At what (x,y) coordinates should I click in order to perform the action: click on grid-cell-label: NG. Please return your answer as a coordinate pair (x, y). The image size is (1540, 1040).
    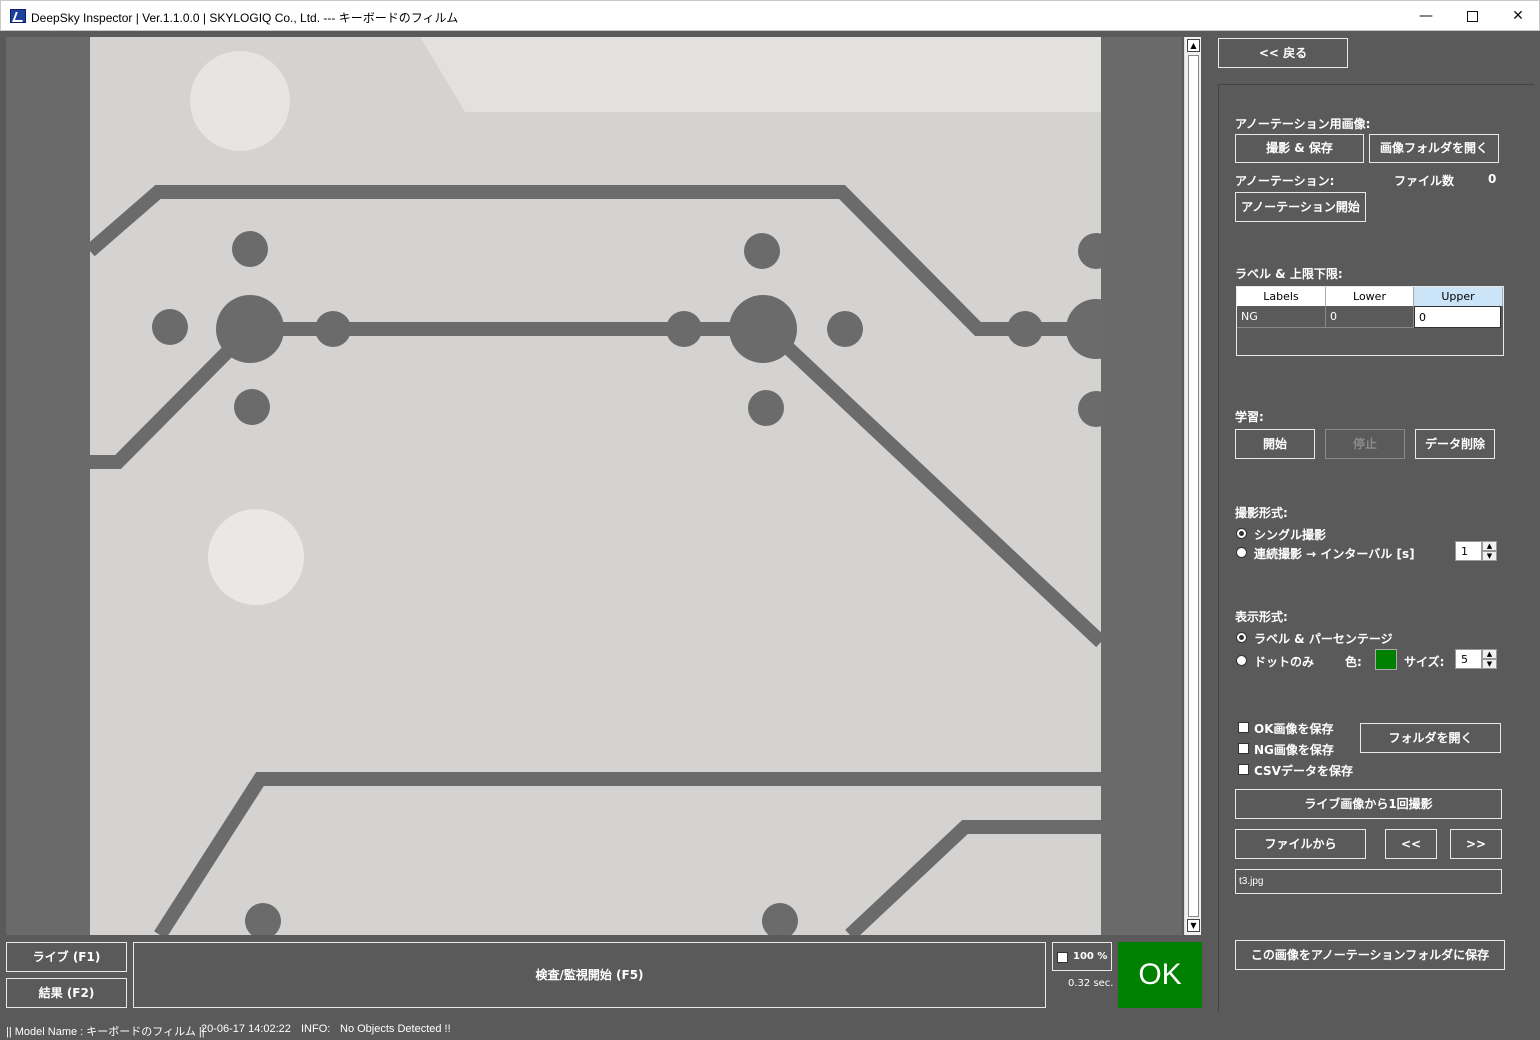
    Looking at the image, I should click on (1281, 317).